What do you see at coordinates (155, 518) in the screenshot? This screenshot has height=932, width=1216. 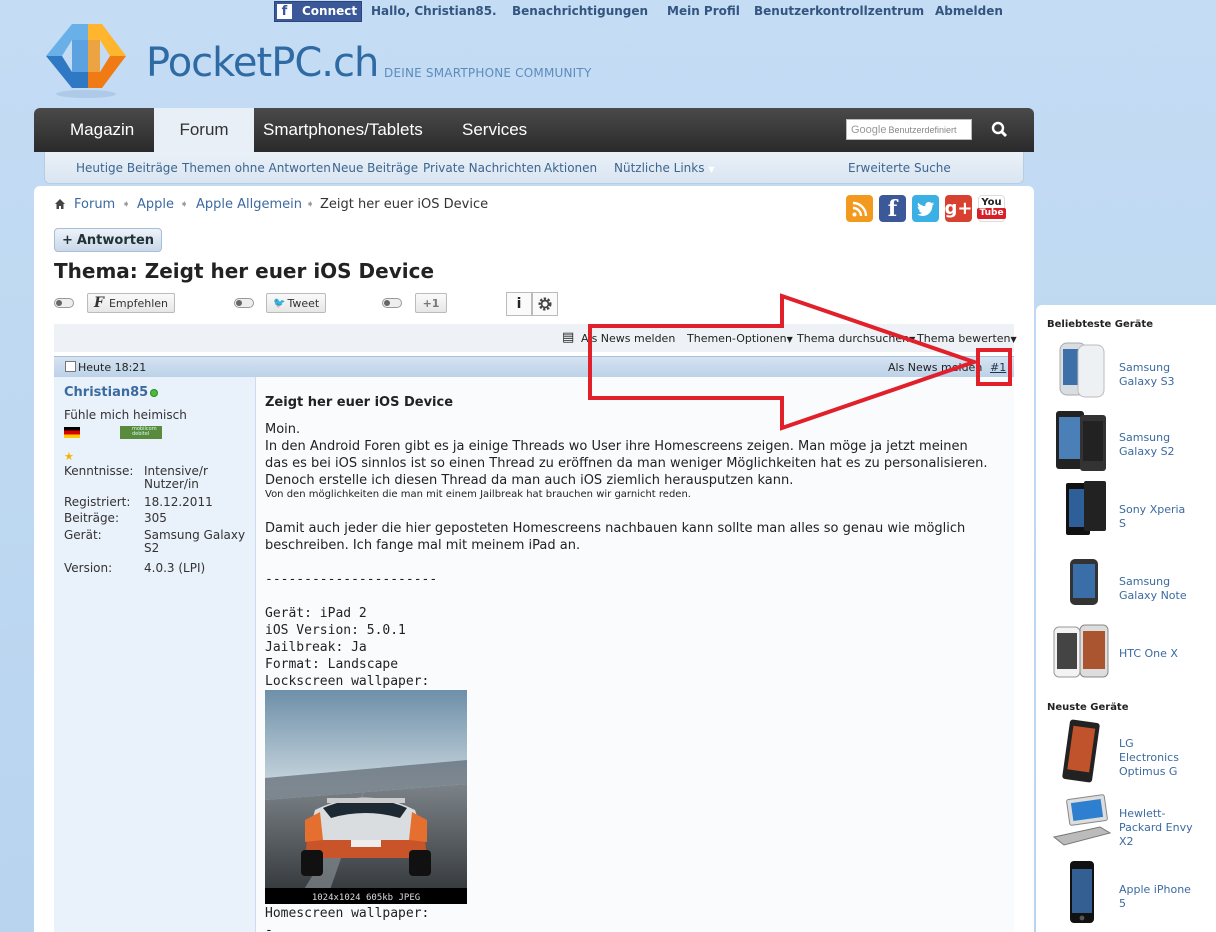 I see `user-field-value: 305` at bounding box center [155, 518].